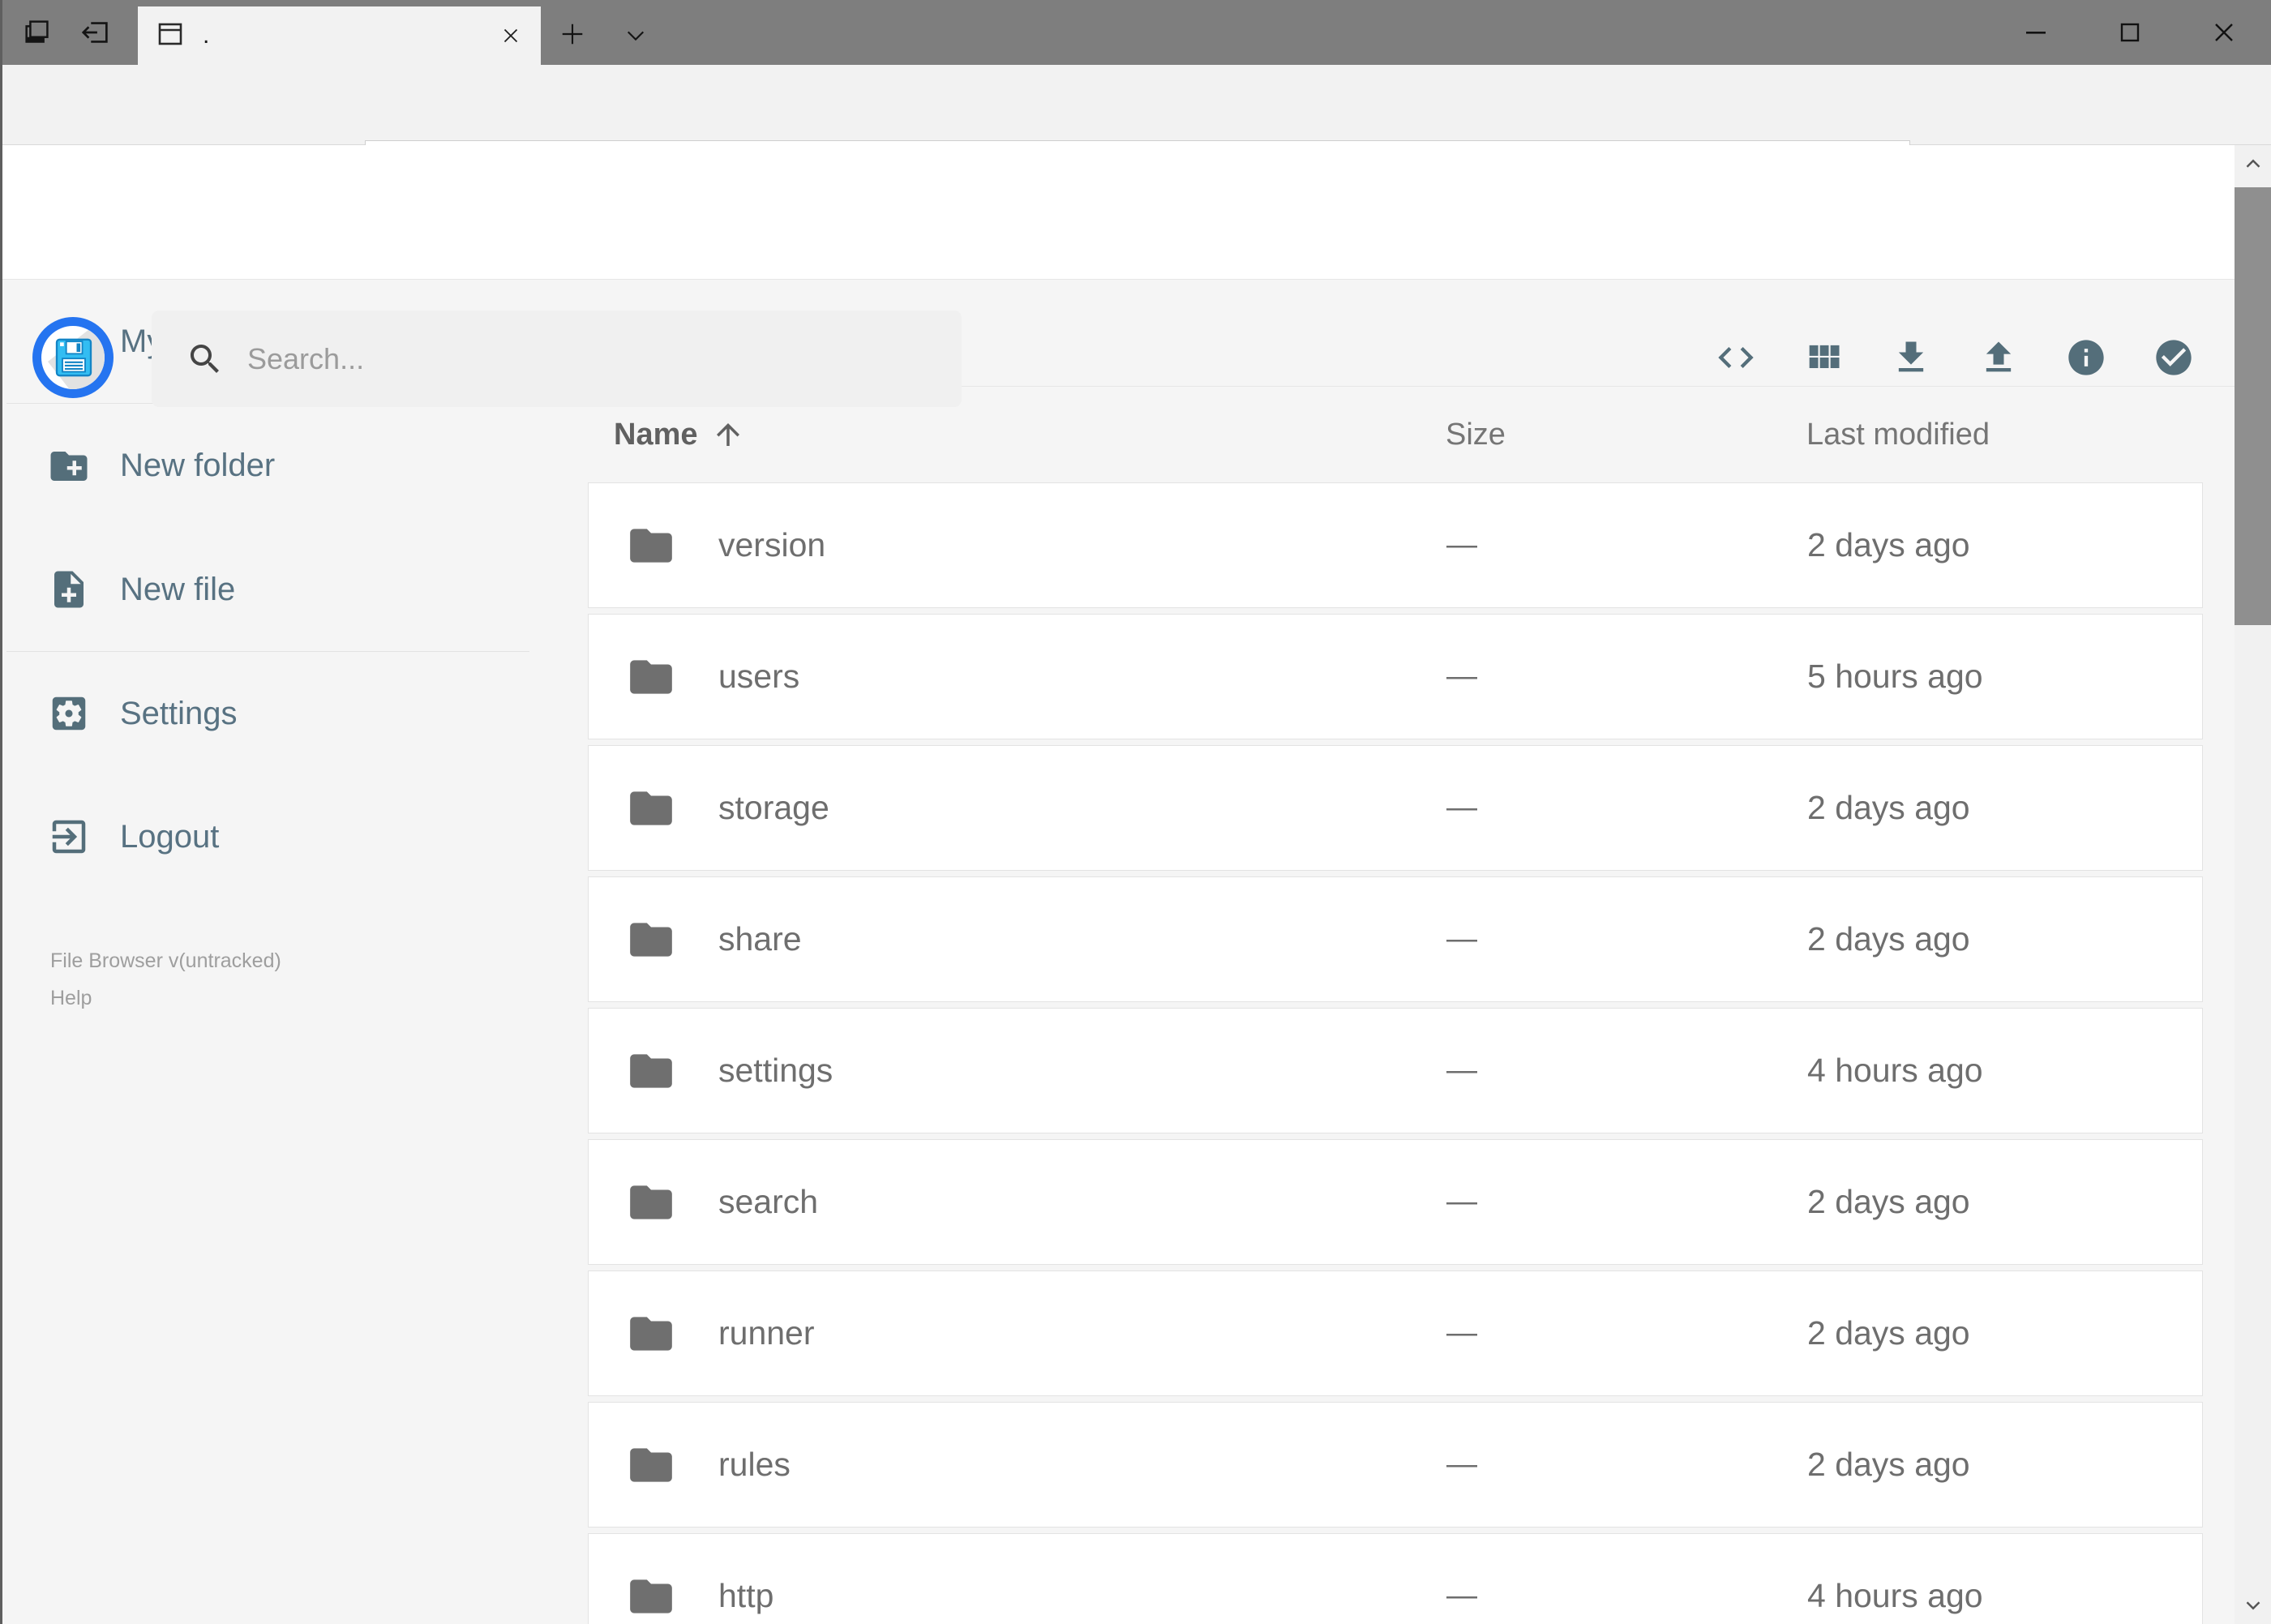 This screenshot has width=2271, height=1624. I want to click on sidebar-item-label: New folder, so click(198, 465).